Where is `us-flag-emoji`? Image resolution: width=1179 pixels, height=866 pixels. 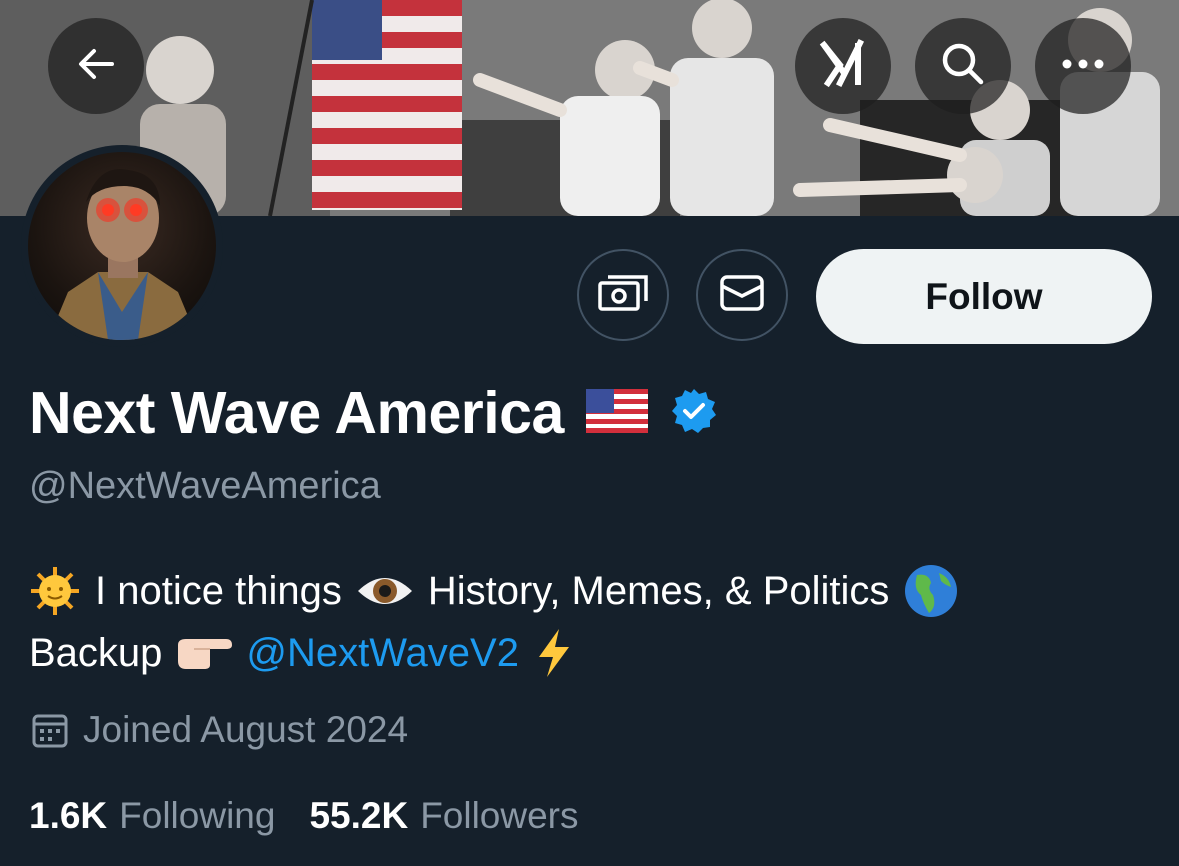
us-flag-emoji is located at coordinates (616, 413).